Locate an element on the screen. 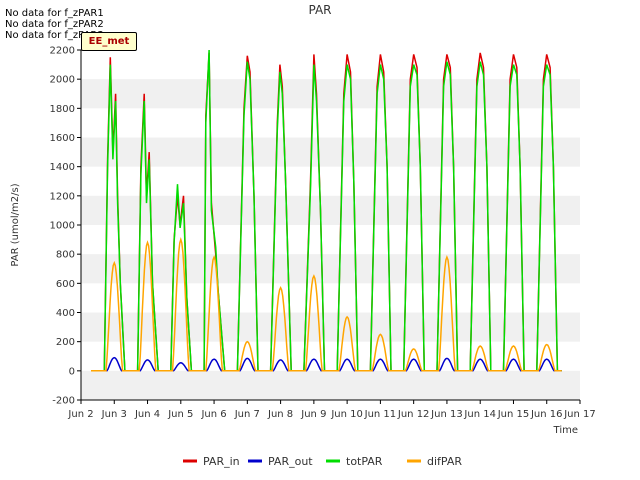 The width and height of the screenshot is (640, 480). x-tick-label: Jun 16 is located at coordinates (546, 414).